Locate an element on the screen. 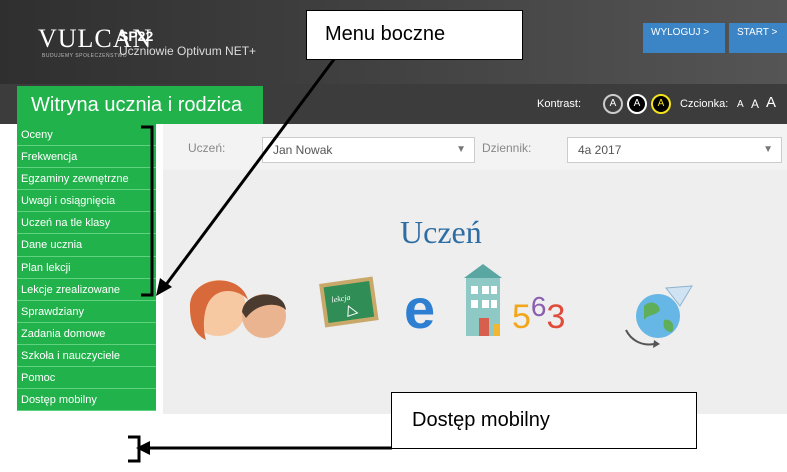 This screenshot has height=472, width=787. menu-arrow is located at coordinates (248, 174).